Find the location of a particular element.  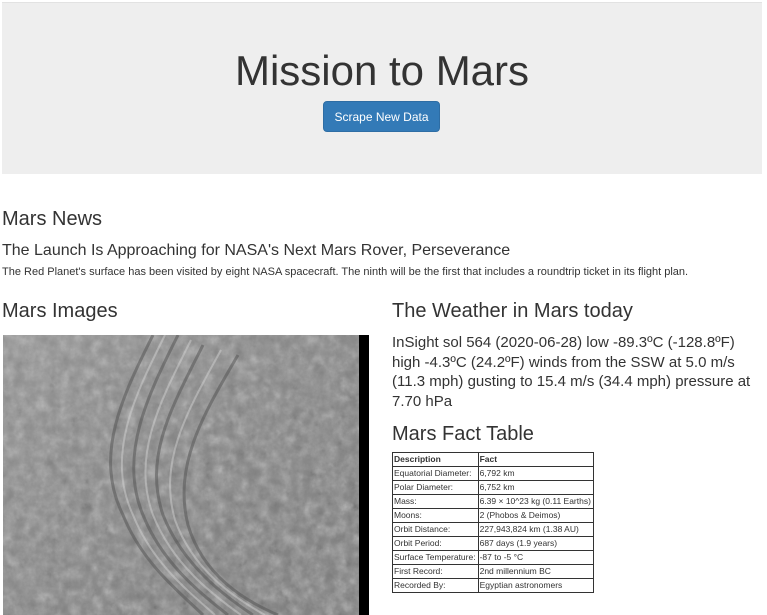

table-row: Orbit Period: 687 days (1.9 years) is located at coordinates (493, 543).